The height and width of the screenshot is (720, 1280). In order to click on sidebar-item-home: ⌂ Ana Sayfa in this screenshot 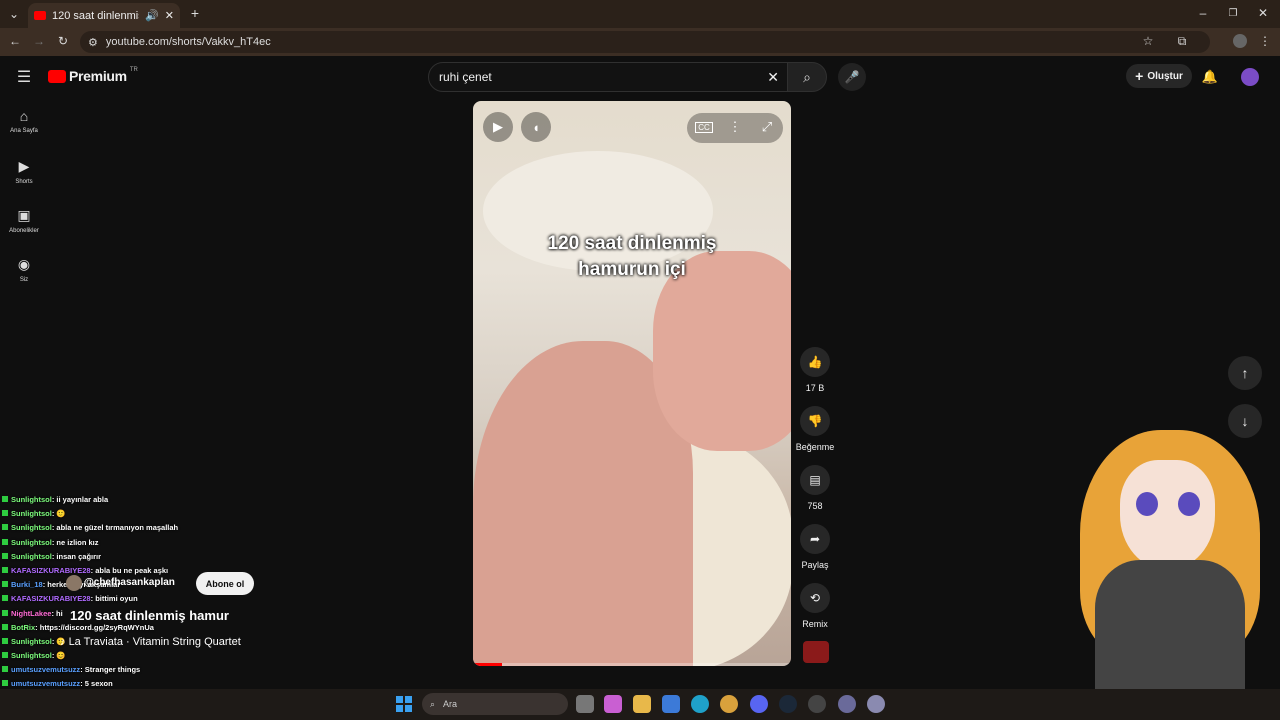, I will do `click(24, 121)`.